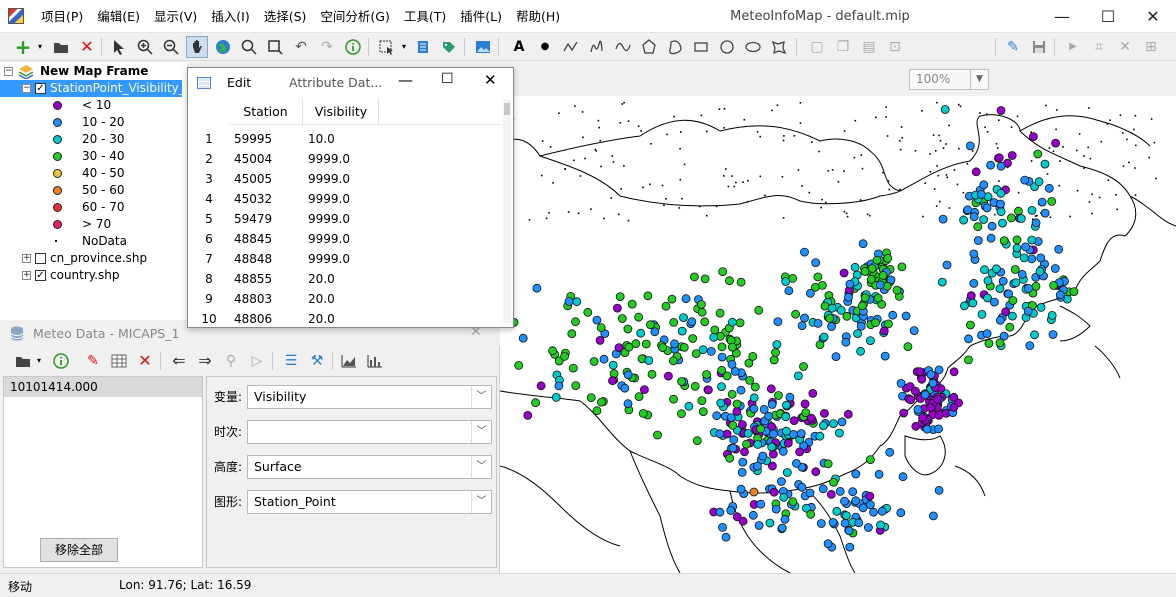 Image resolution: width=1176 pixels, height=597 pixels. What do you see at coordinates (369, 467) in the screenshot?
I see `level-select: Surface ﹀` at bounding box center [369, 467].